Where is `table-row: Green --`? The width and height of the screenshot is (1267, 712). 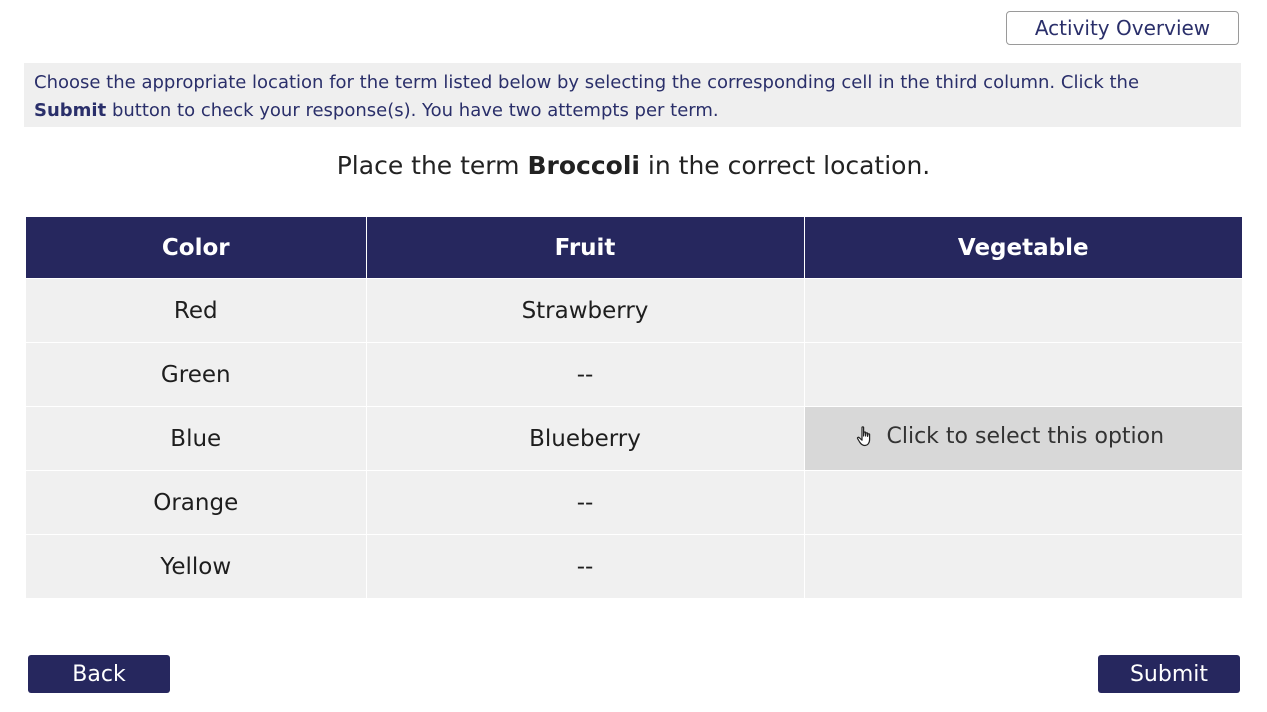
table-row: Green -- is located at coordinates (634, 374).